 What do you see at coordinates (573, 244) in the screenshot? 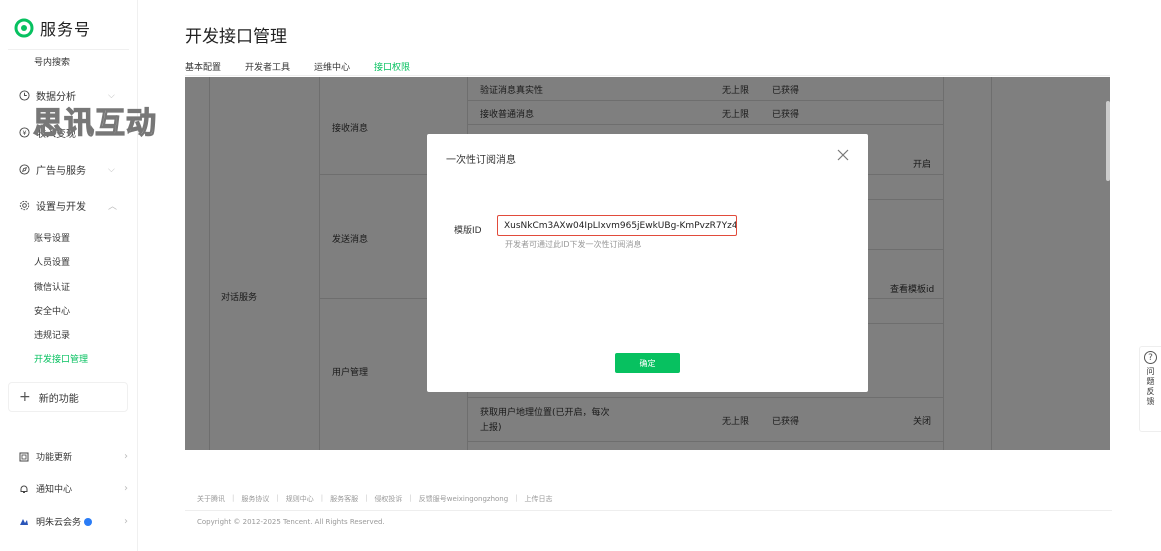
I see `template-id-hint: 开发者可通过此ID下发一次性订阅消息` at bounding box center [573, 244].